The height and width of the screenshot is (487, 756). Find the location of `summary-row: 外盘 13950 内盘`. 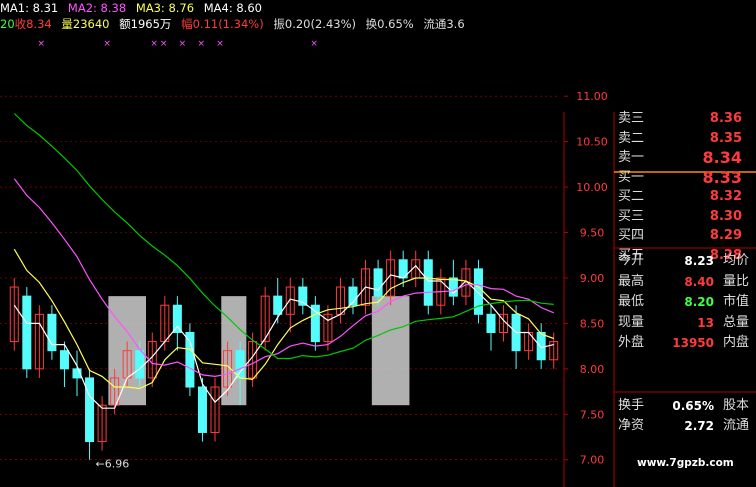

summary-row: 外盘 13950 内盘 is located at coordinates (685, 343).